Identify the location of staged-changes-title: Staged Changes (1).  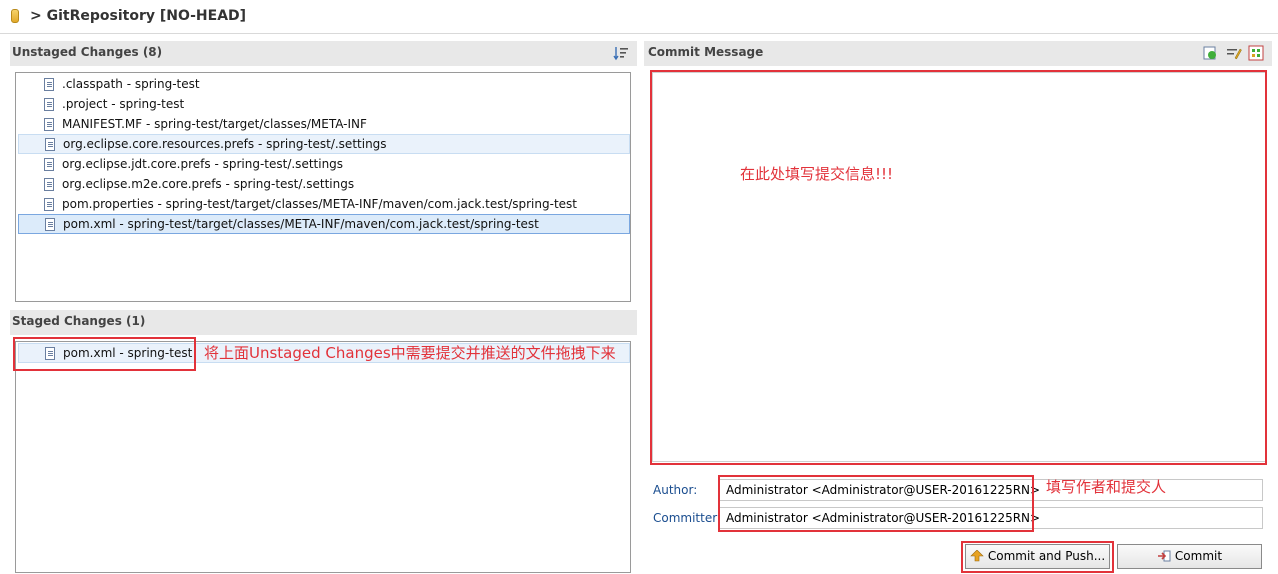
(79, 321).